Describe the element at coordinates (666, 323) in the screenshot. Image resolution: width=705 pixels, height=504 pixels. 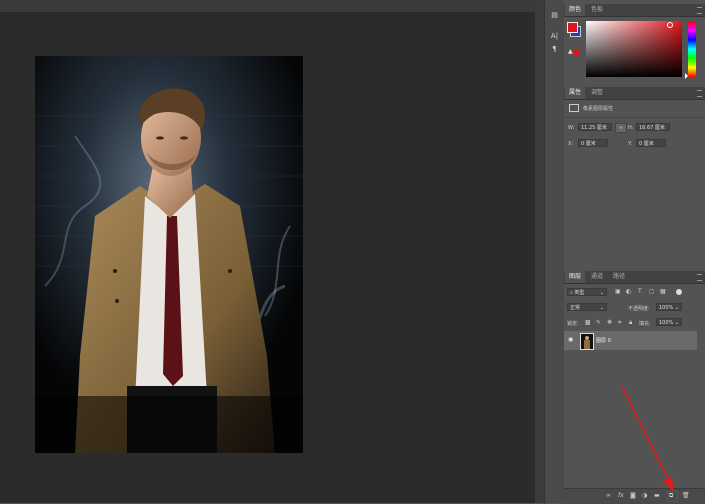
I see `fill-value: 100%` at that location.